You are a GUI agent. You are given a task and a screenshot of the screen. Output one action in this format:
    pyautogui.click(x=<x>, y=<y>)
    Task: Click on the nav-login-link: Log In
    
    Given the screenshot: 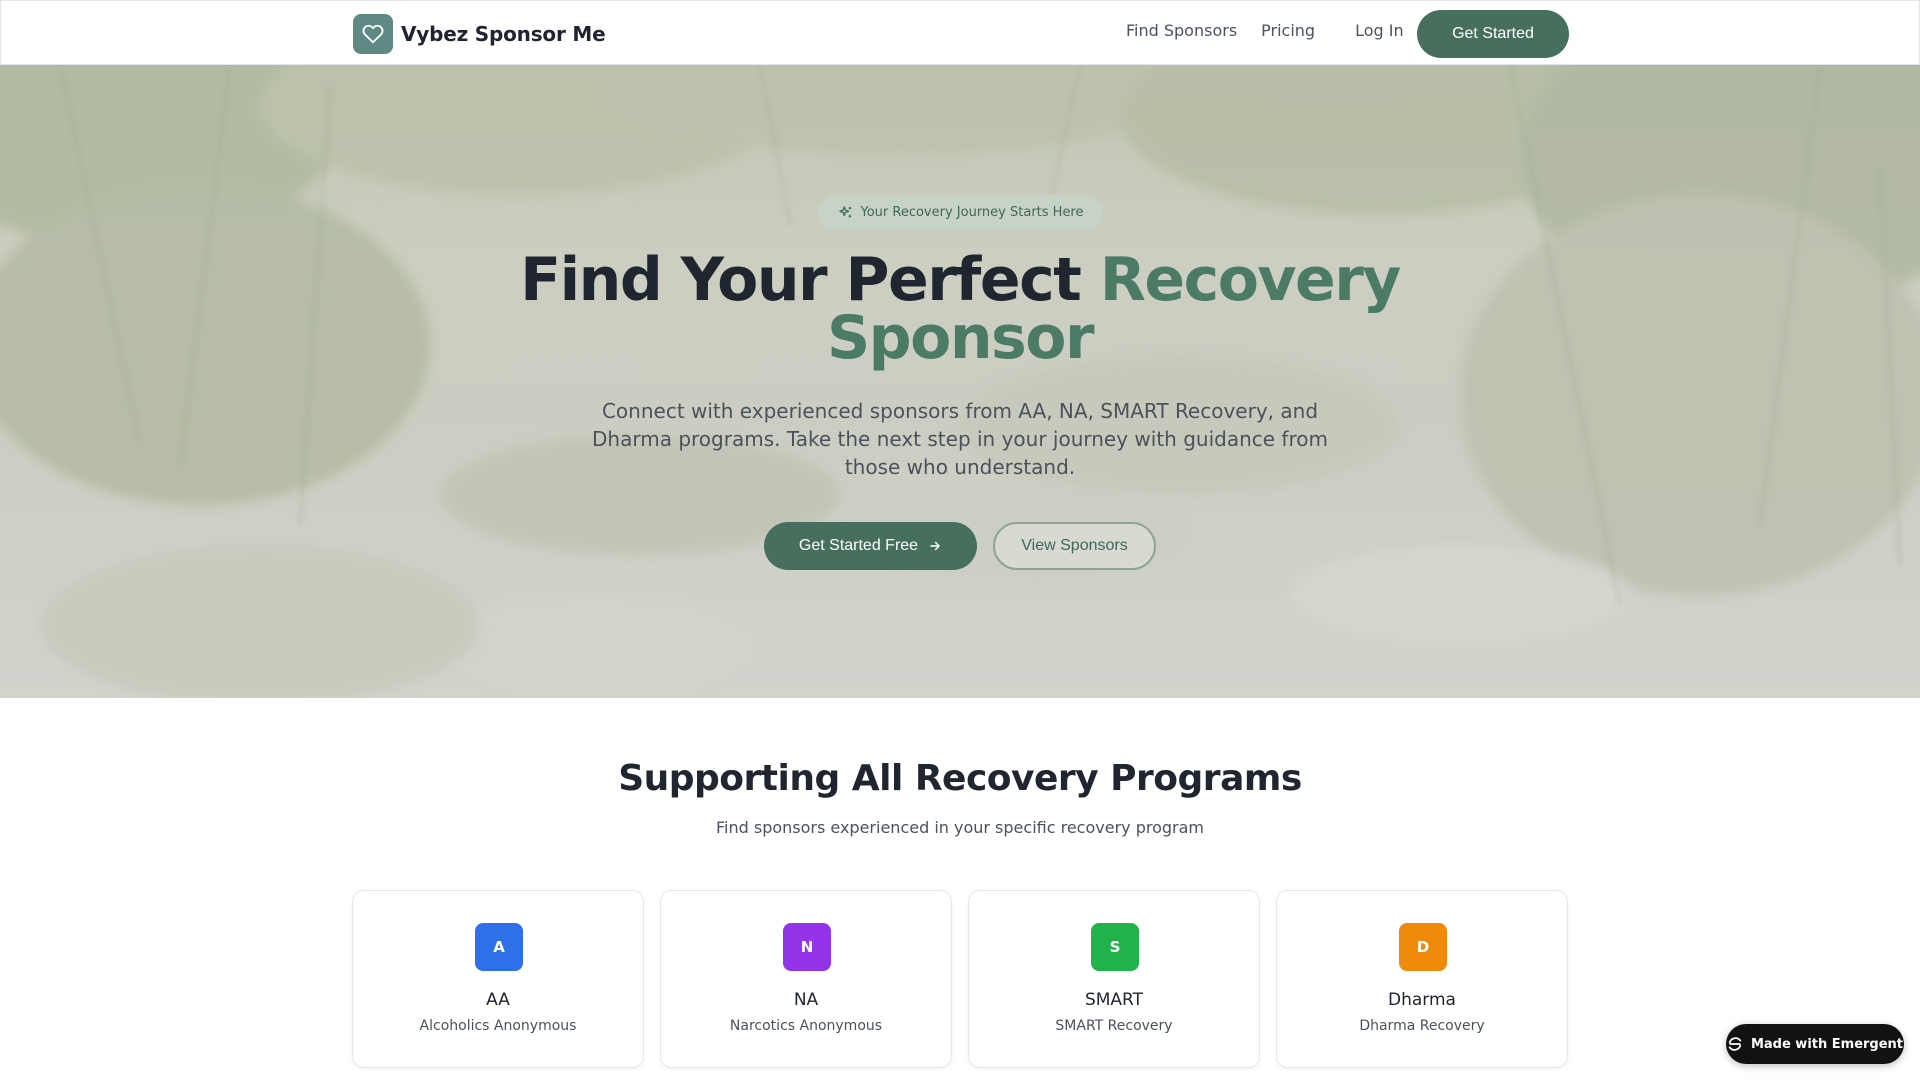 What is the action you would take?
    pyautogui.click(x=1379, y=30)
    